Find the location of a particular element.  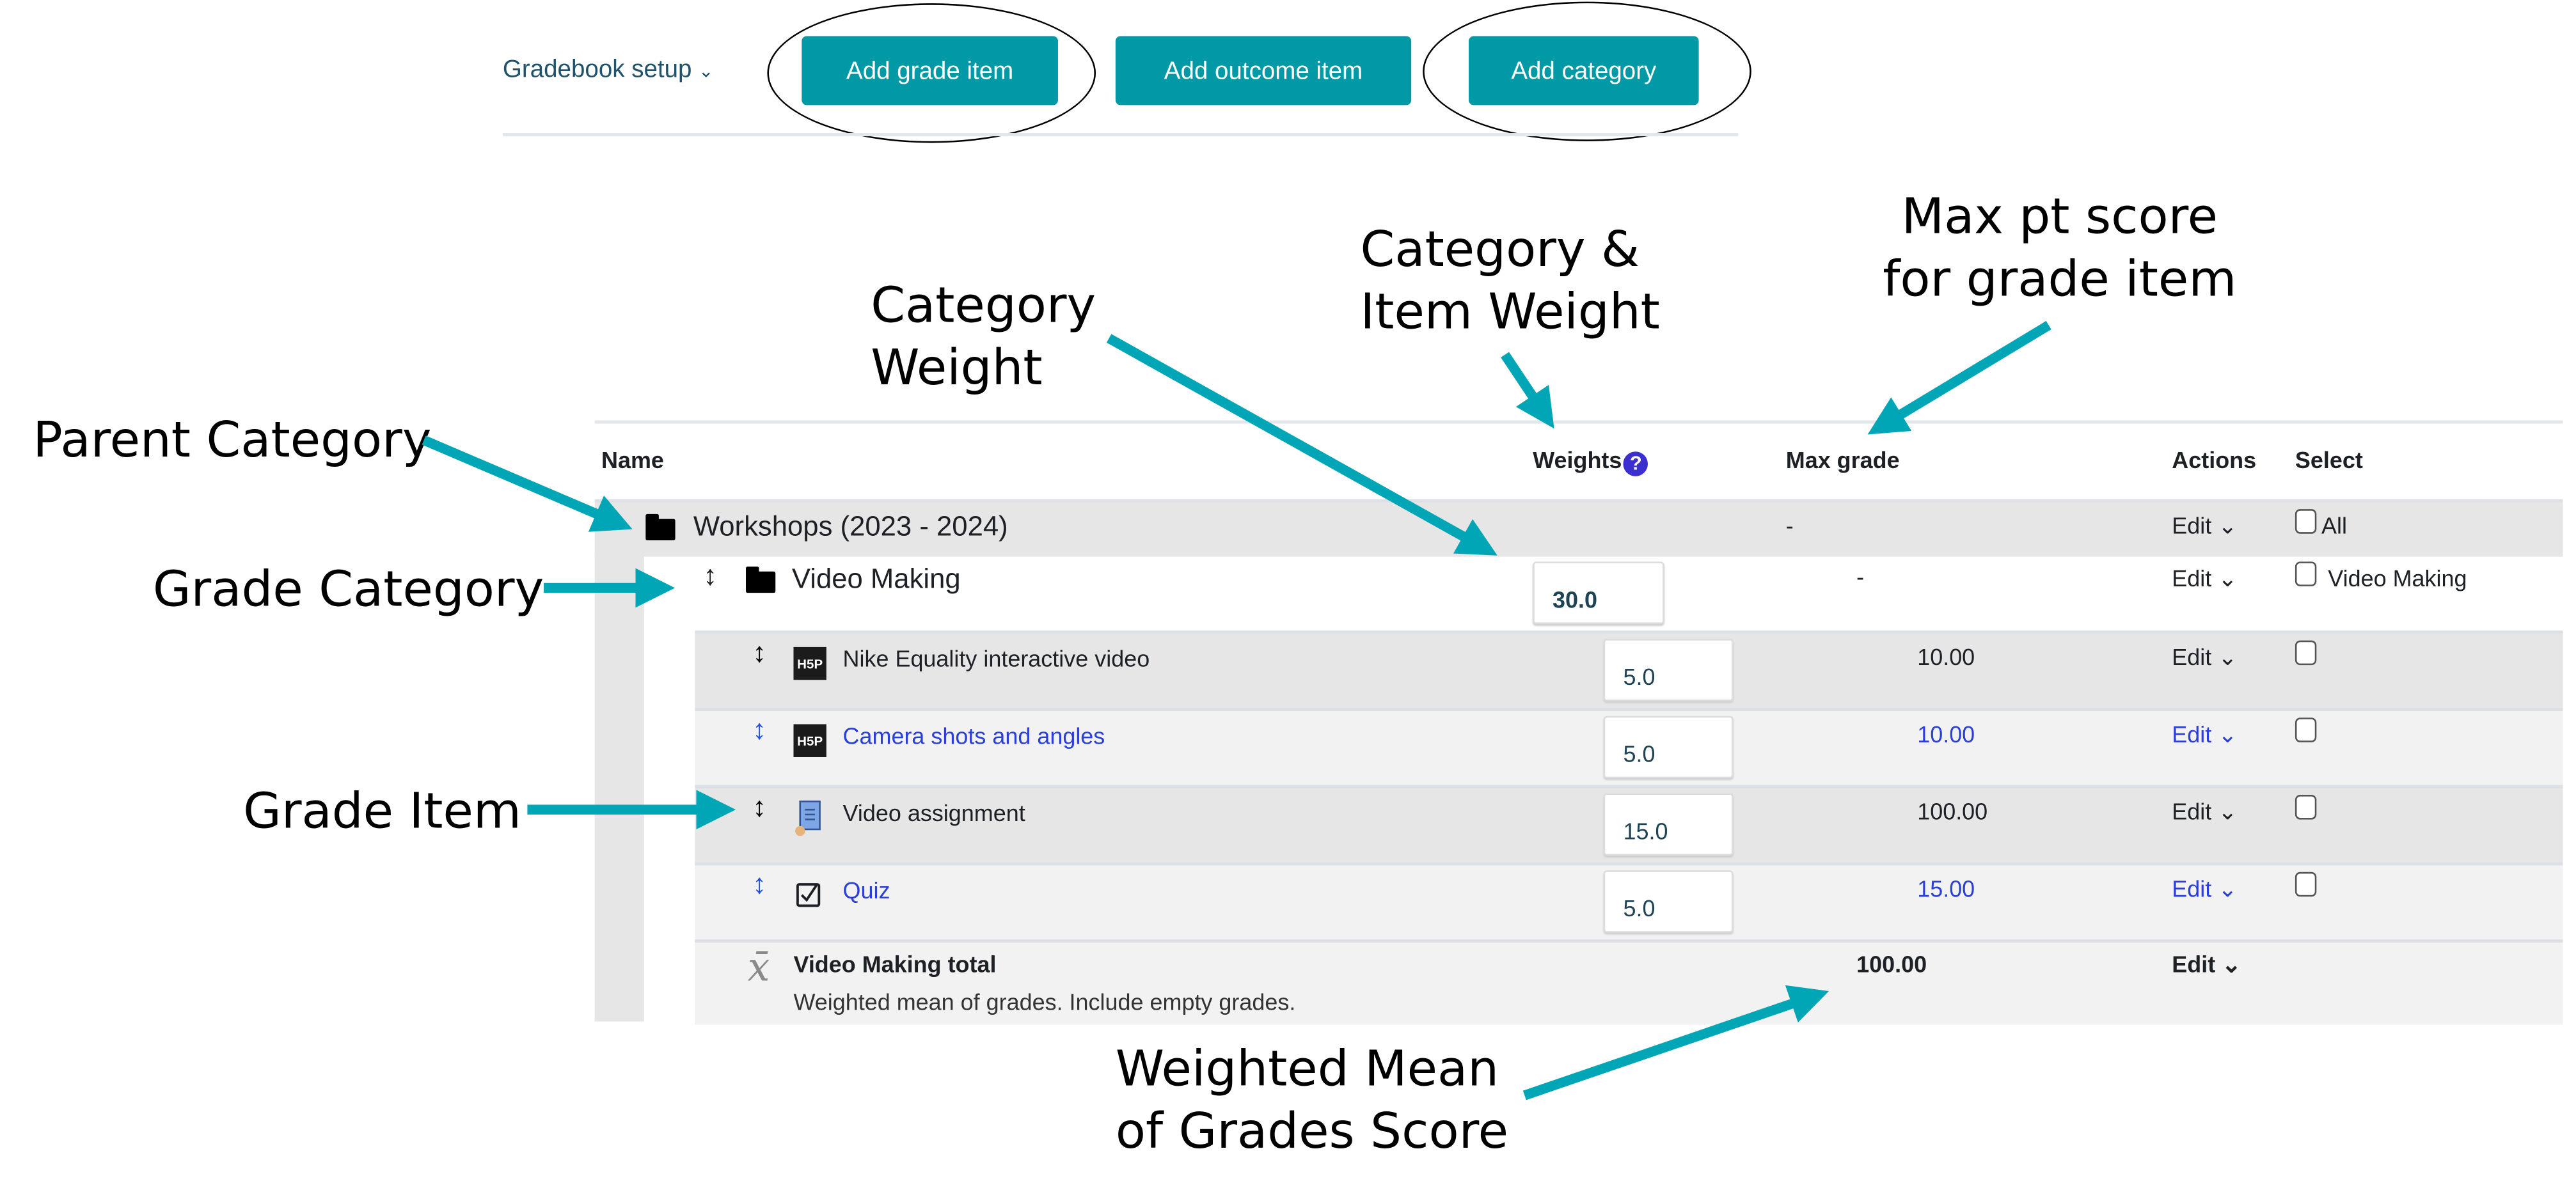

arrow-max-pt-score is located at coordinates (1959, 377).